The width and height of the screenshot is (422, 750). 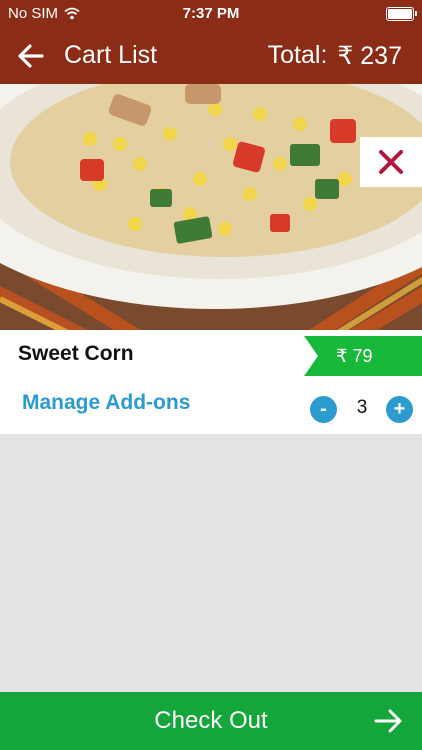 I want to click on battery-fill, so click(x=400, y=14).